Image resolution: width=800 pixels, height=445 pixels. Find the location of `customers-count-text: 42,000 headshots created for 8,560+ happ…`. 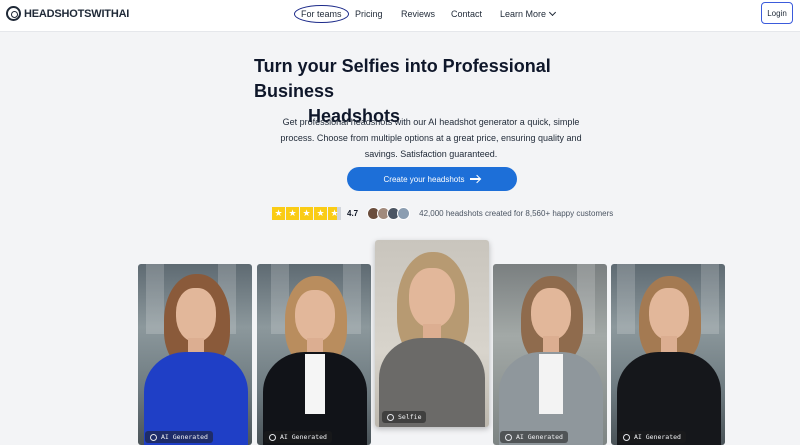

customers-count-text: 42,000 headshots created for 8,560+ happ… is located at coordinates (516, 213).